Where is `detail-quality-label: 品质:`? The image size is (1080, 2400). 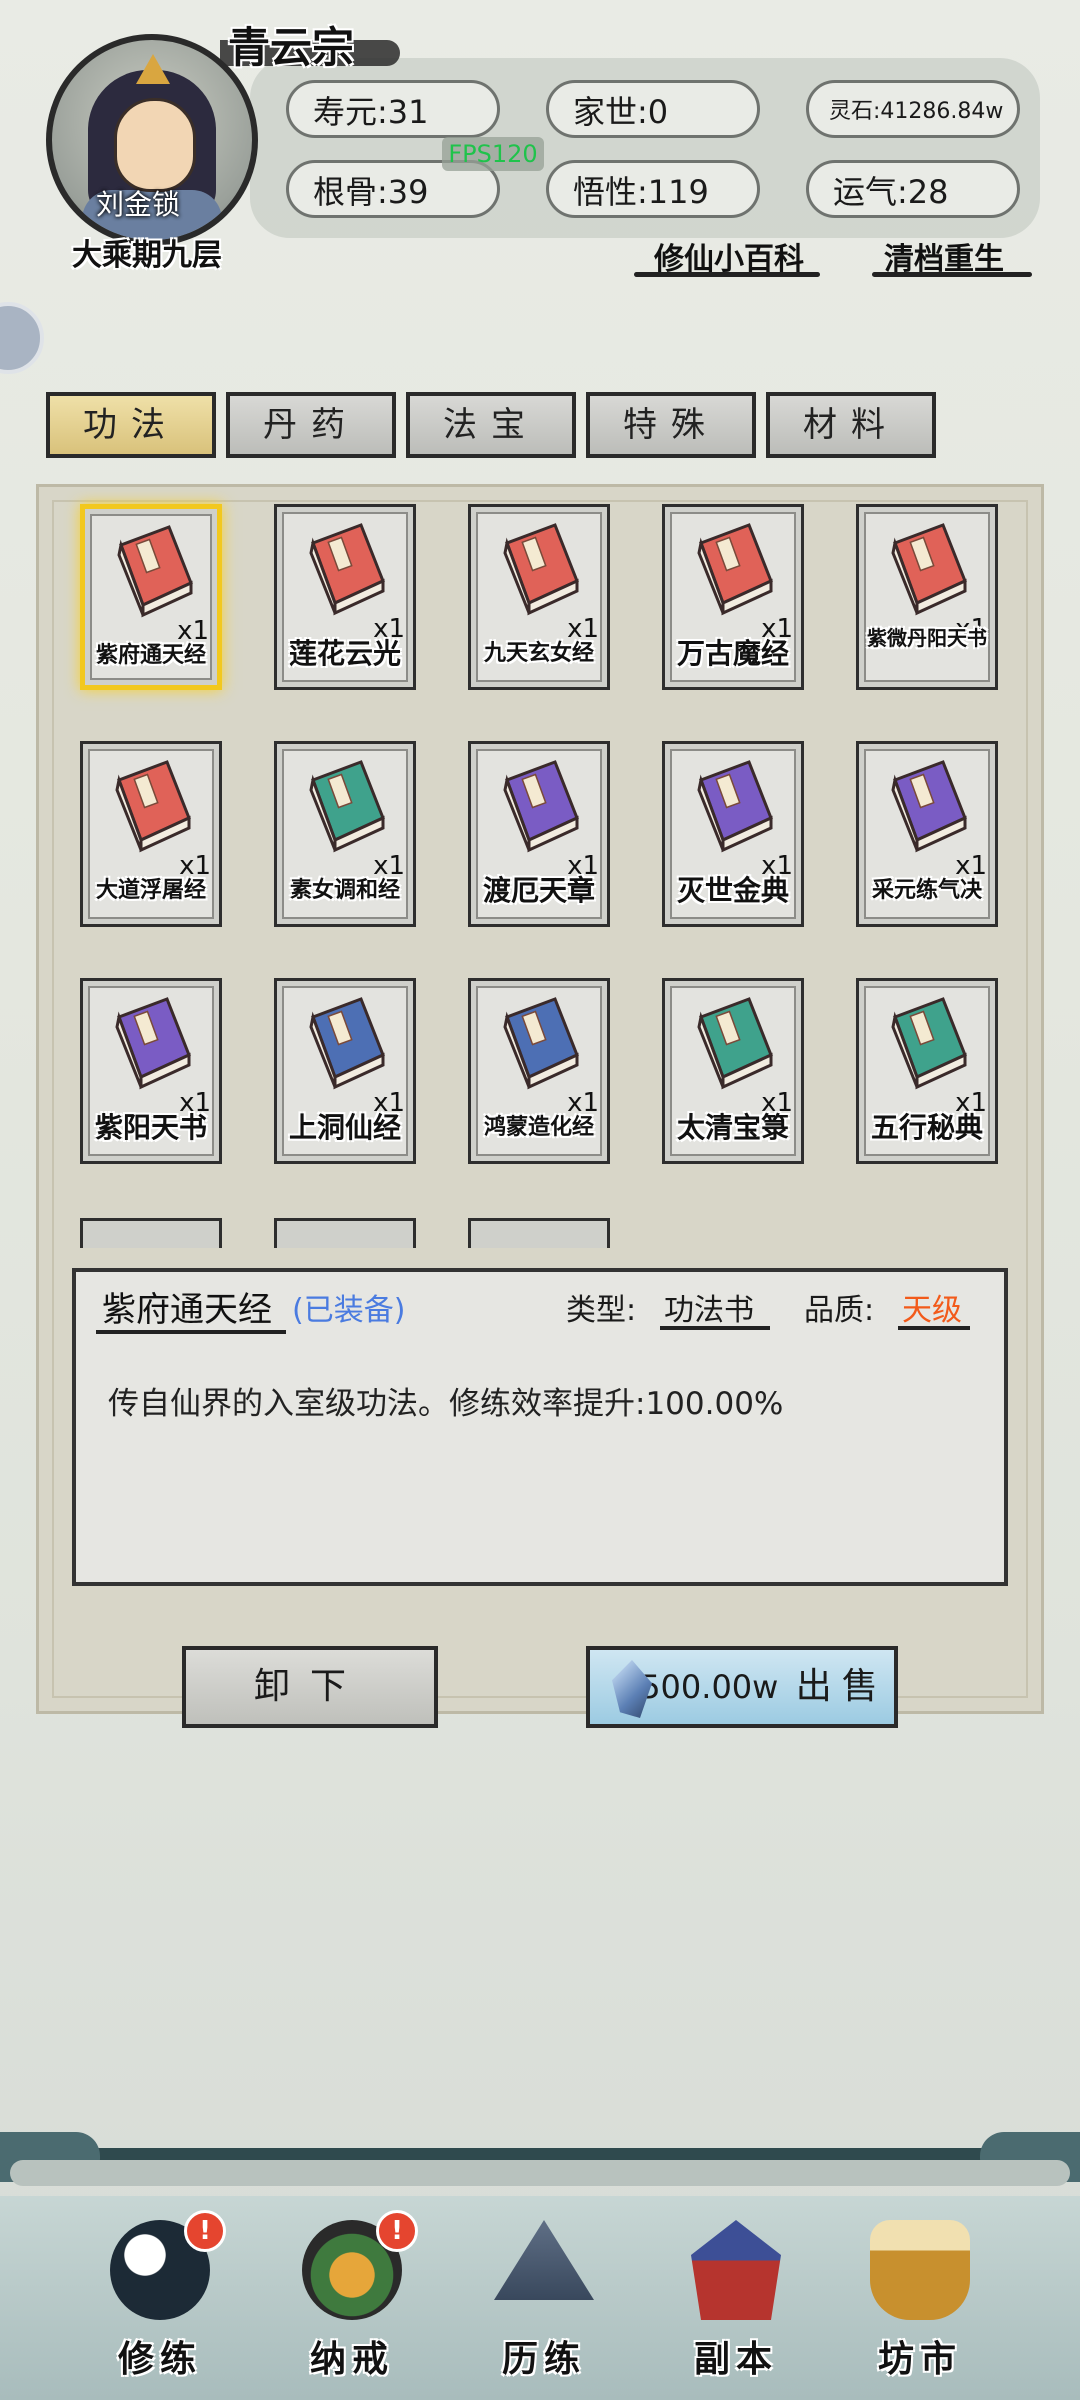
detail-quality-label: 品质: is located at coordinates (839, 1310).